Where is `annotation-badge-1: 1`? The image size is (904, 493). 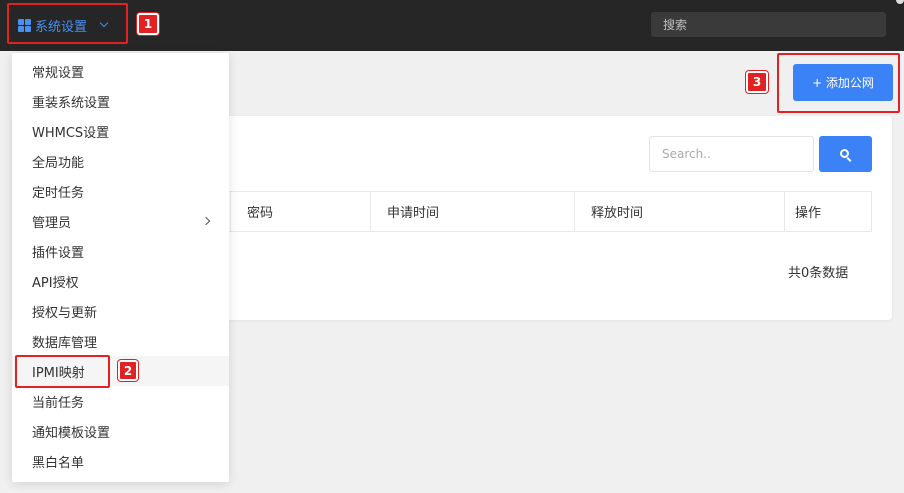
annotation-badge-1: 1 is located at coordinates (148, 24).